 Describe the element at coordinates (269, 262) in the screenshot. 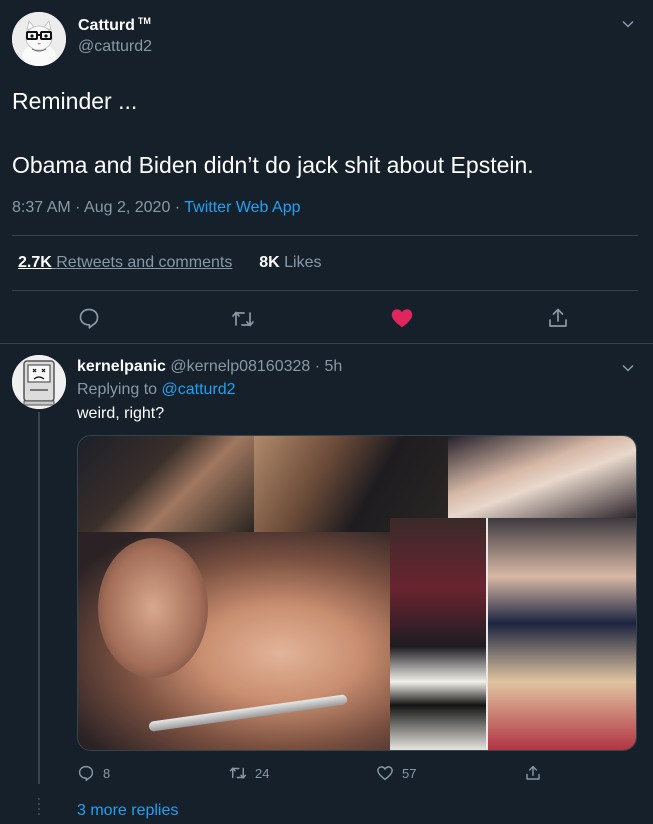

I see `likes-count: 8K` at that location.